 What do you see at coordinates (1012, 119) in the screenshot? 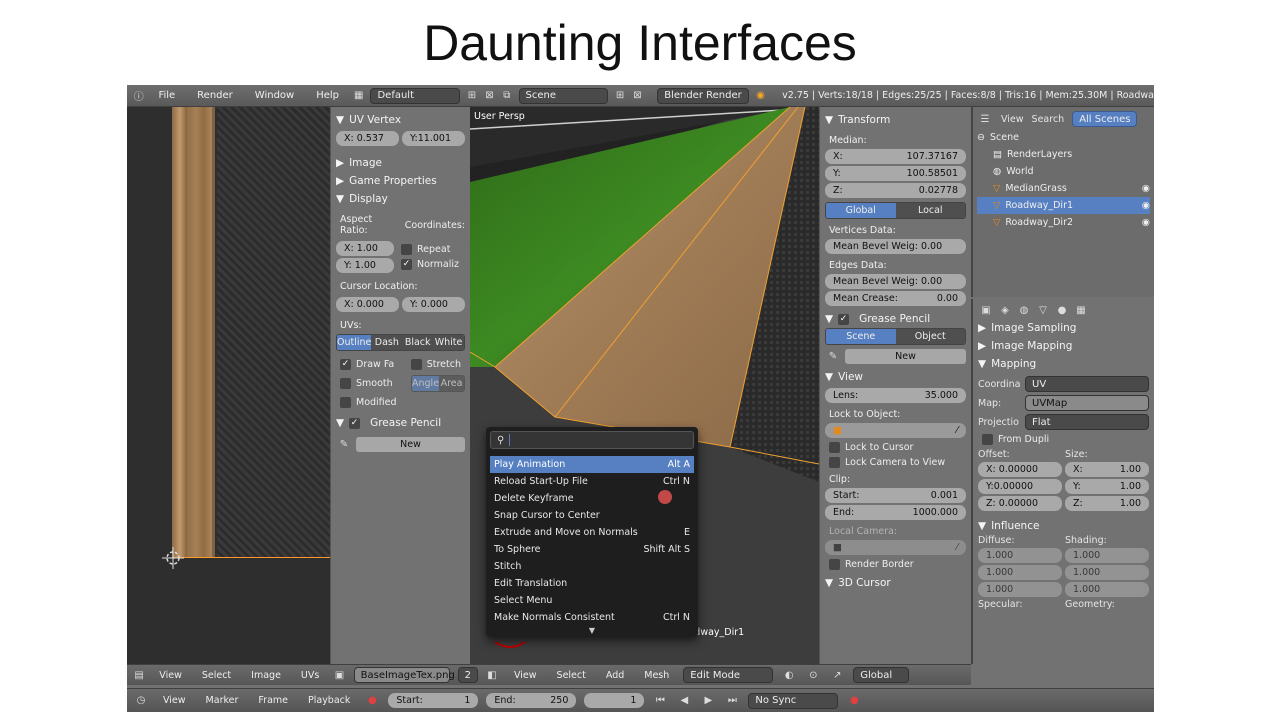
I see `outliner-tab-view: View` at bounding box center [1012, 119].